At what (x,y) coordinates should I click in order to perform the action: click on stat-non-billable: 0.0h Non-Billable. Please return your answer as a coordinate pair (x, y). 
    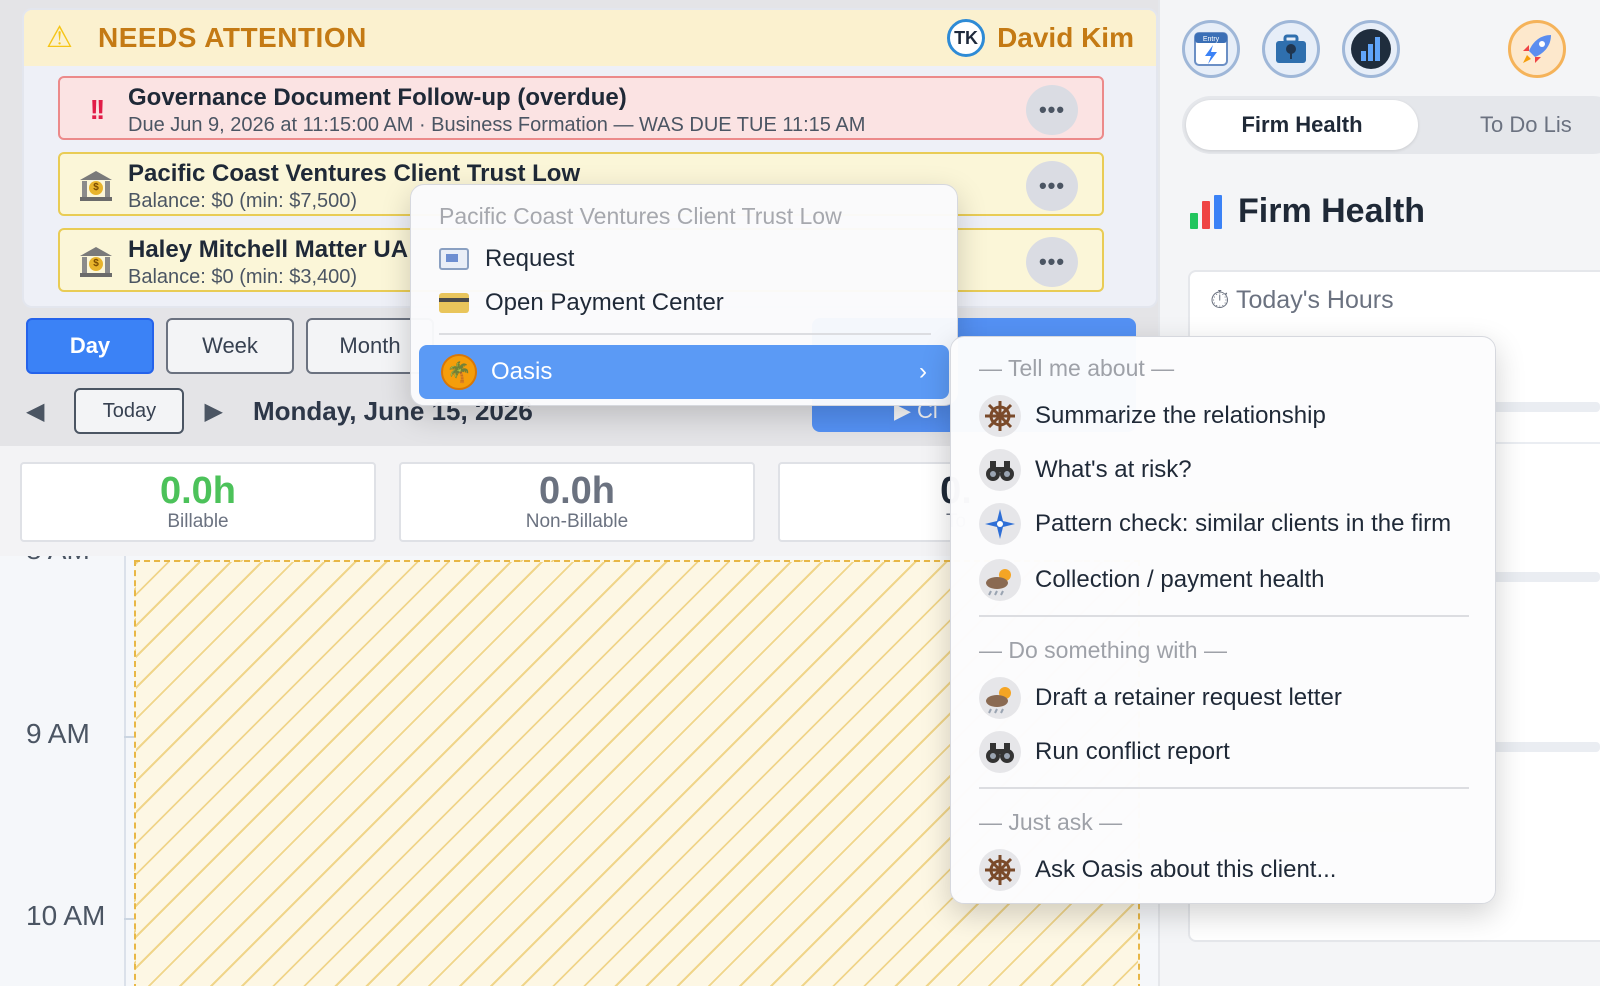
    Looking at the image, I should click on (577, 502).